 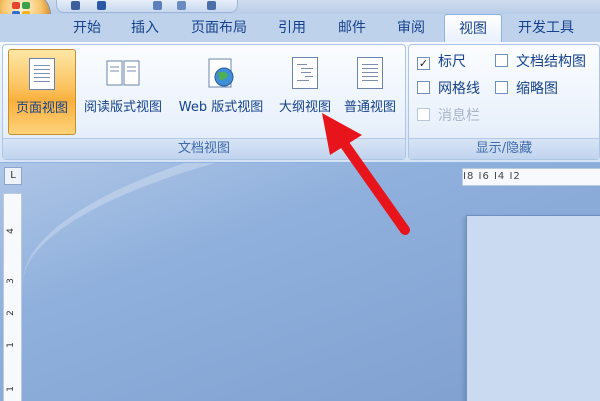 I want to click on document-map-label: 文档结构图, so click(x=551, y=62).